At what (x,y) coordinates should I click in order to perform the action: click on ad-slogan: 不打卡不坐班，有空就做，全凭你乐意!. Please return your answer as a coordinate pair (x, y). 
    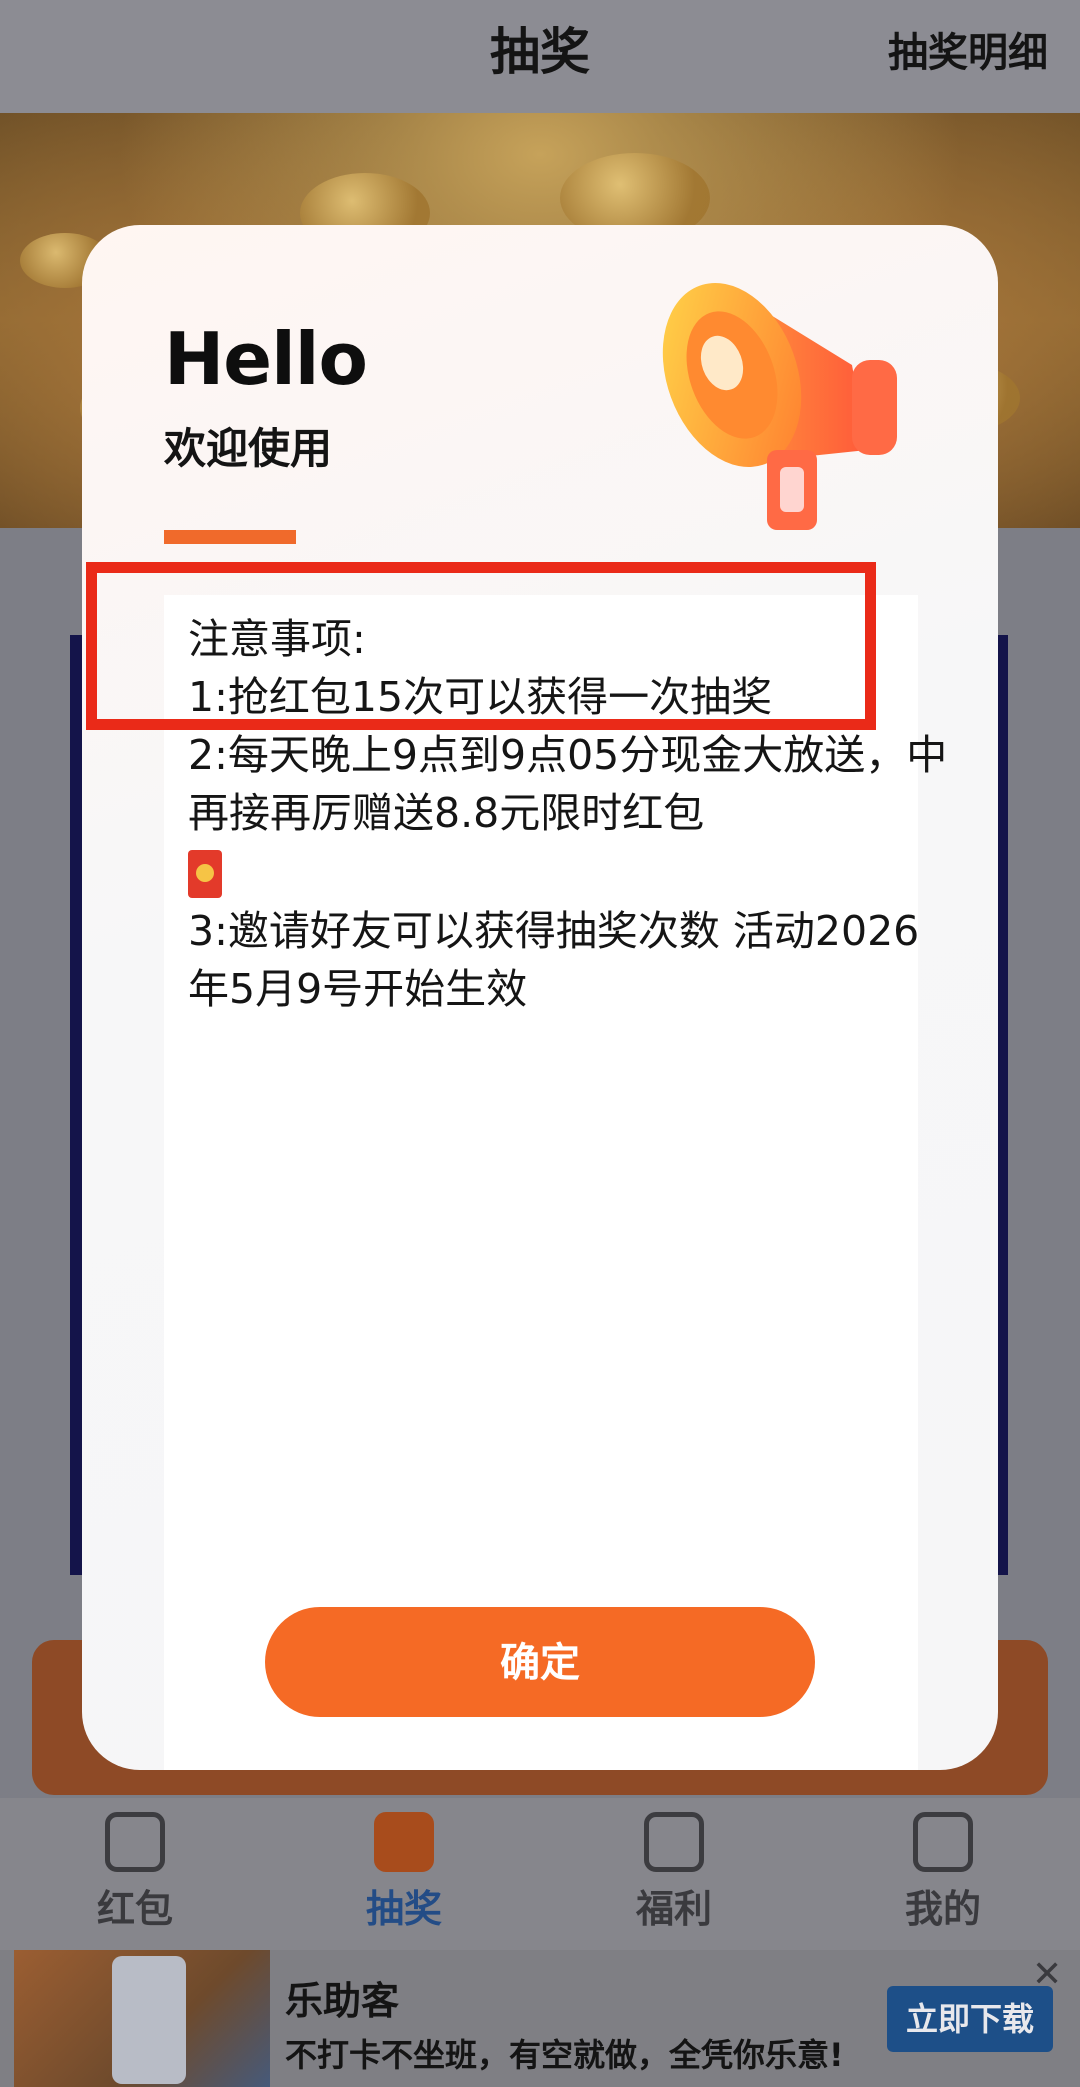
    Looking at the image, I should click on (564, 2055).